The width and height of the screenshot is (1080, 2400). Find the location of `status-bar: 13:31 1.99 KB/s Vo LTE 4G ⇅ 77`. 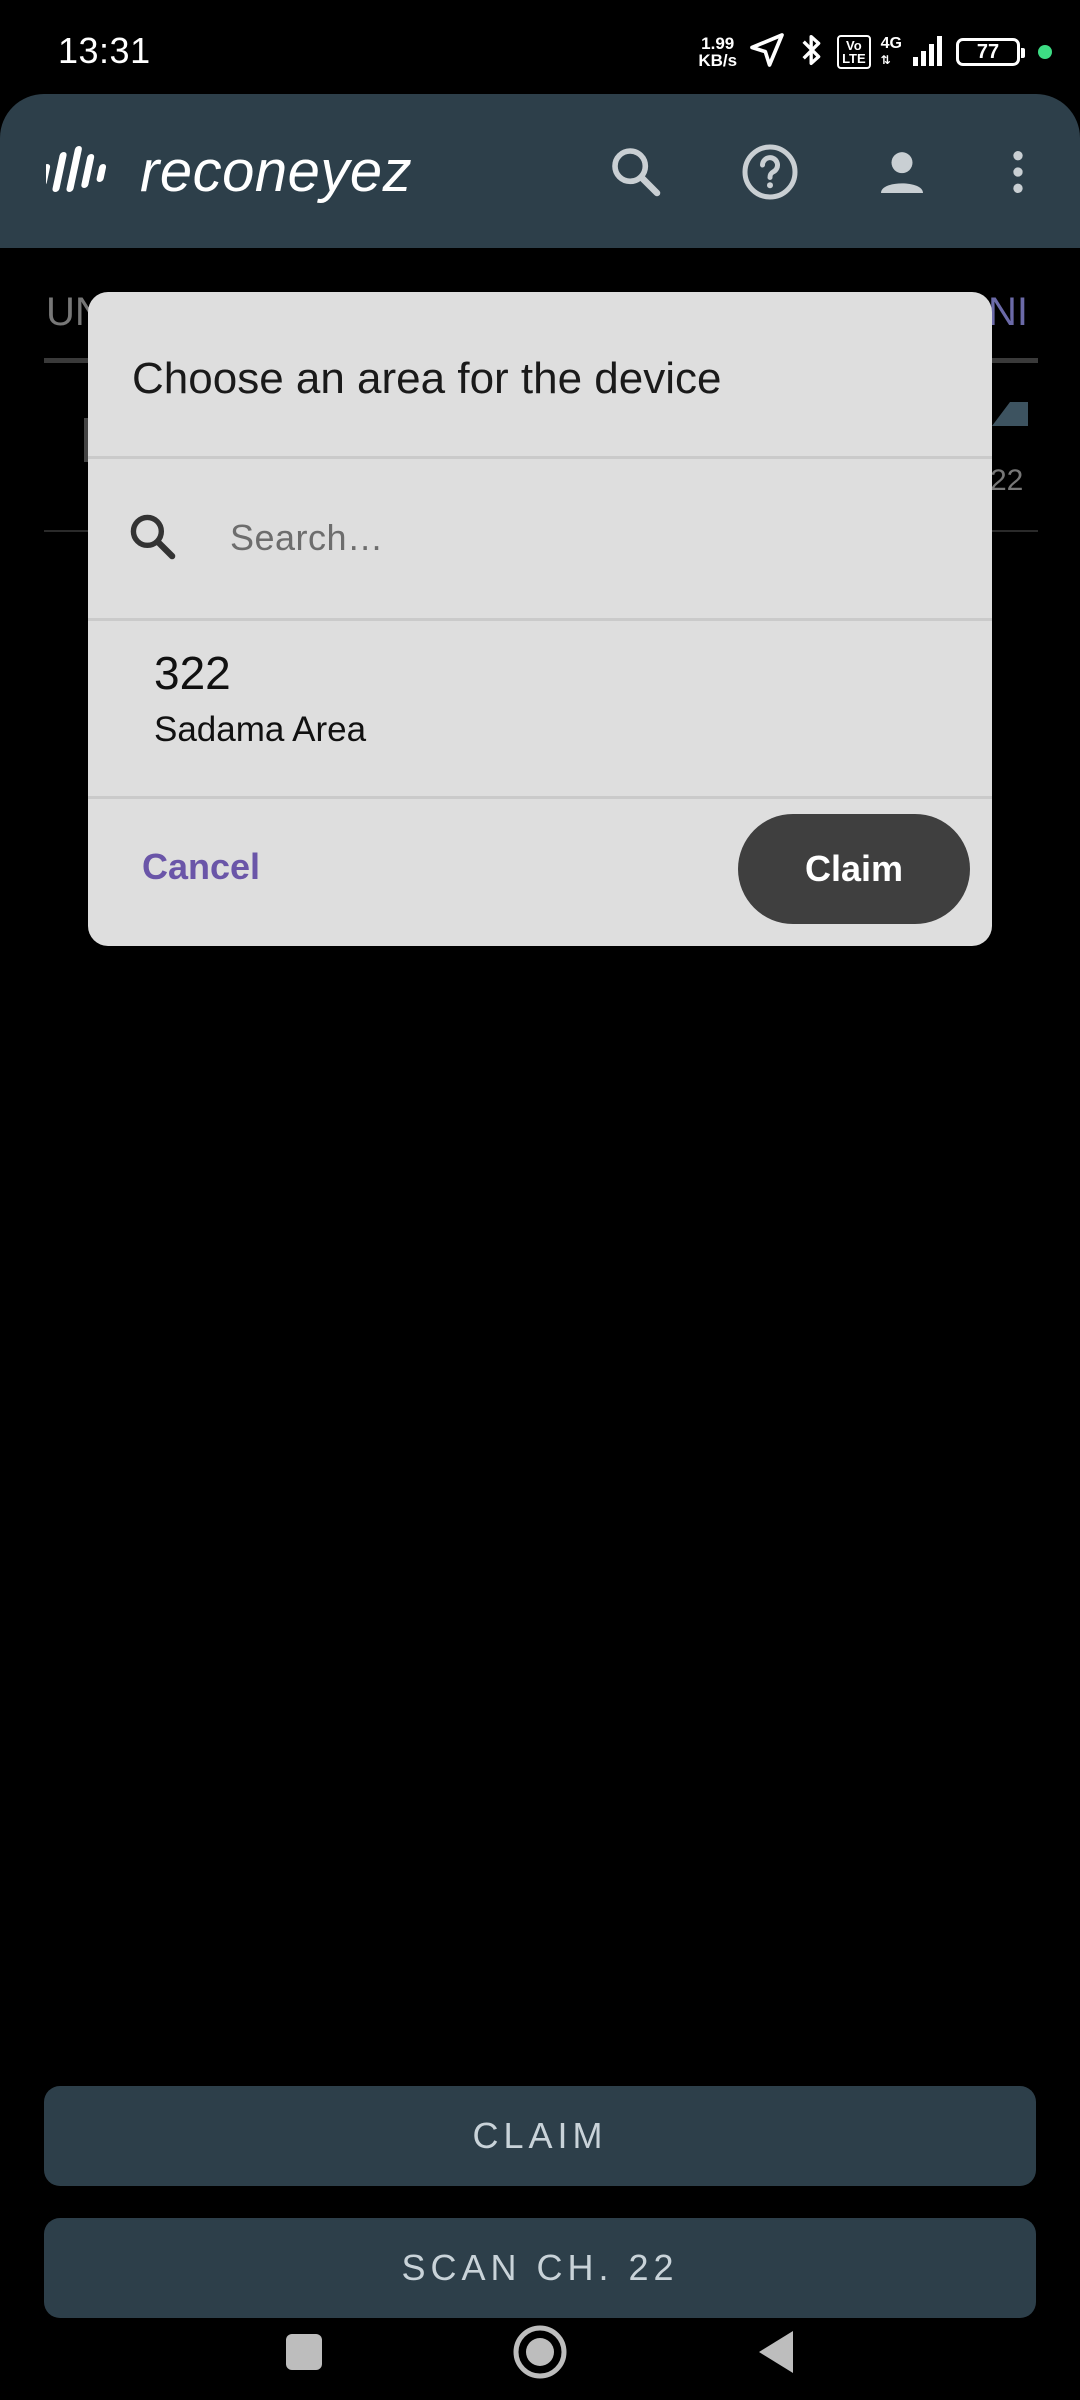

status-bar: 13:31 1.99 KB/s Vo LTE 4G ⇅ 77 is located at coordinates (540, 48).